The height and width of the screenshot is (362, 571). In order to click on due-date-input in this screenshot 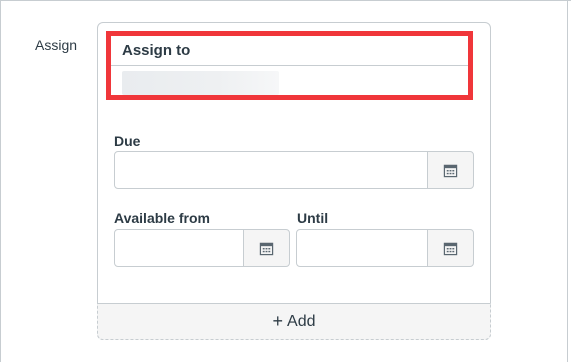, I will do `click(271, 170)`.